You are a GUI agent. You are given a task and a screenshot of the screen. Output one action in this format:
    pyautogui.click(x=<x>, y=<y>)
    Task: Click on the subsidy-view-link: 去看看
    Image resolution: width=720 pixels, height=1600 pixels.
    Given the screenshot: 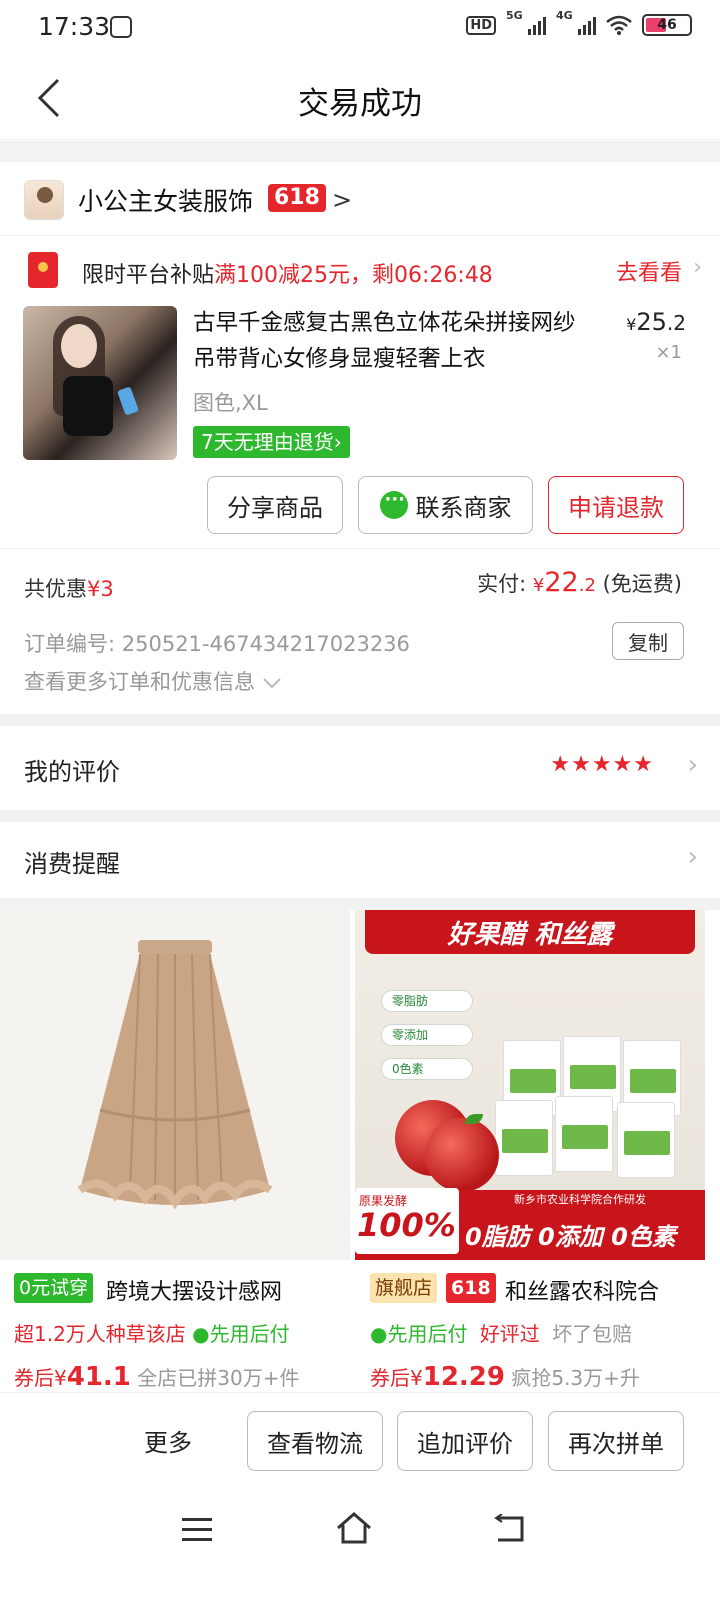 What is the action you would take?
    pyautogui.click(x=649, y=271)
    